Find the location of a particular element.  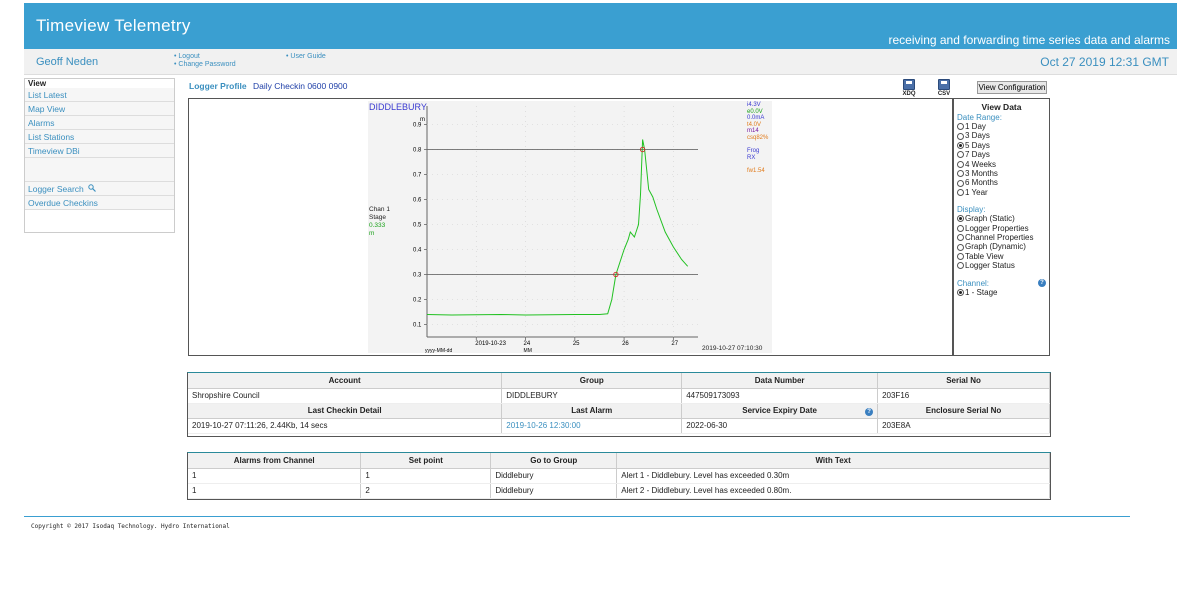

display-graph-static: Graph (Static) is located at coordinates (1001, 218).